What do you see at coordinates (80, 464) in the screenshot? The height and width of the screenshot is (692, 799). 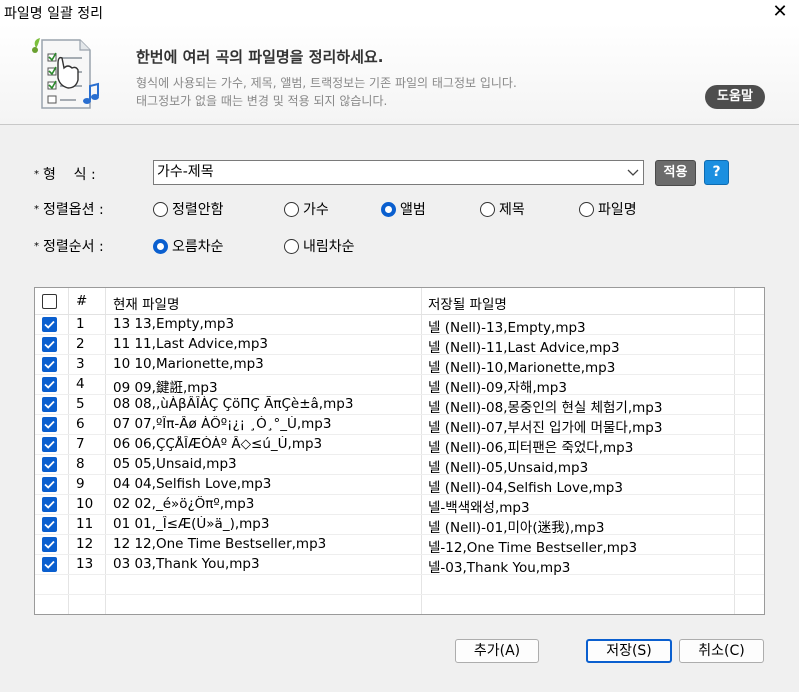 I see `row-number: 8` at bounding box center [80, 464].